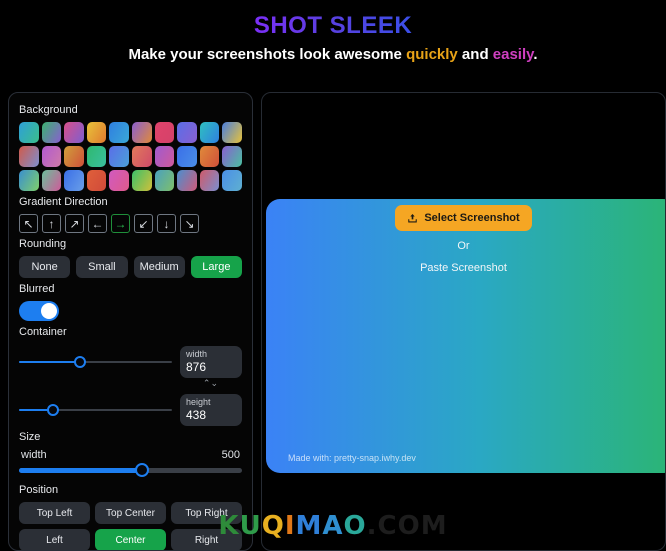 The width and height of the screenshot is (666, 551). What do you see at coordinates (472, 218) in the screenshot?
I see `select-screenshot-label: Select Screenshot` at bounding box center [472, 218].